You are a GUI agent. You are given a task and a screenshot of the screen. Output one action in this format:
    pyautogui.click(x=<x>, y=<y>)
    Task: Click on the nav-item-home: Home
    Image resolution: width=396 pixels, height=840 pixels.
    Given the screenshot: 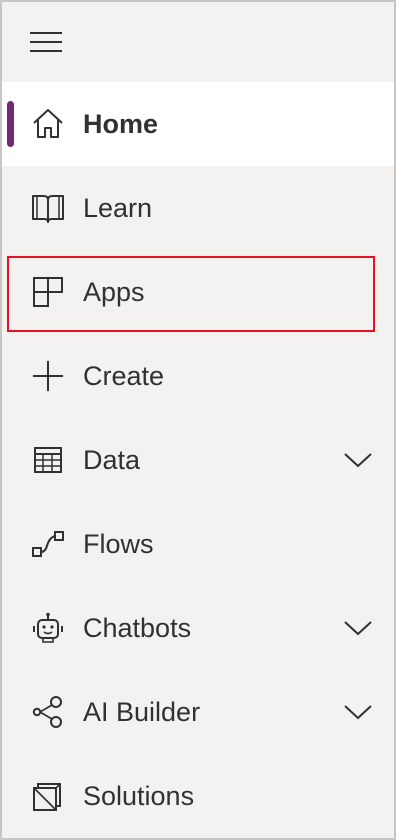 What is the action you would take?
    pyautogui.click(x=198, y=124)
    